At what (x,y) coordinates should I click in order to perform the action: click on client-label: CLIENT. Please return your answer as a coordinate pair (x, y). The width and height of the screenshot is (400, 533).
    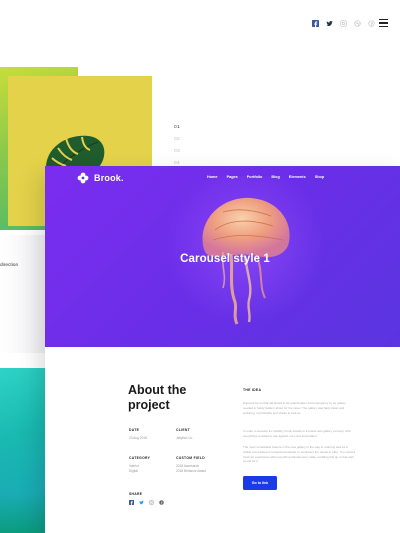
    Looking at the image, I should click on (183, 430).